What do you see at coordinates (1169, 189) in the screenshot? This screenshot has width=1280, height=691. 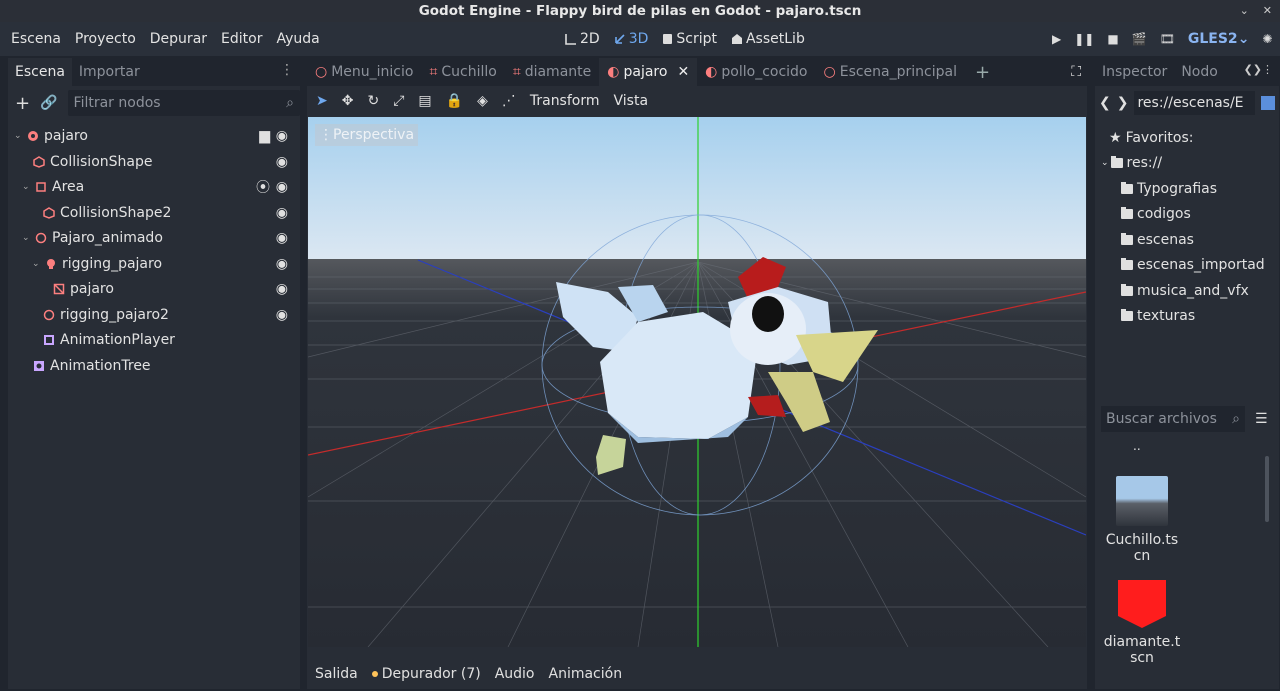 I see `folder-item: Typografias` at bounding box center [1169, 189].